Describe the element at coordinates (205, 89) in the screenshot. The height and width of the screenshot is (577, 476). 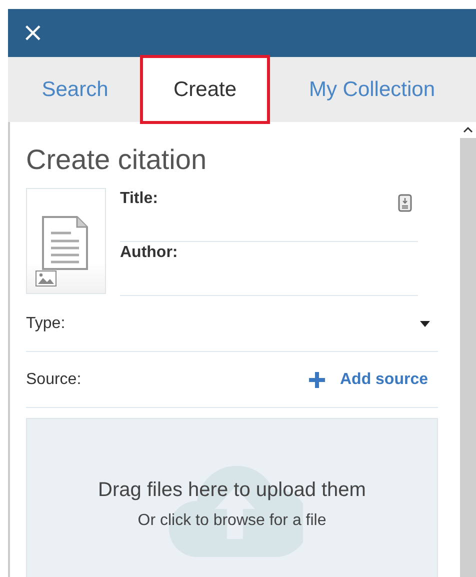
I see `tab: Create` at that location.